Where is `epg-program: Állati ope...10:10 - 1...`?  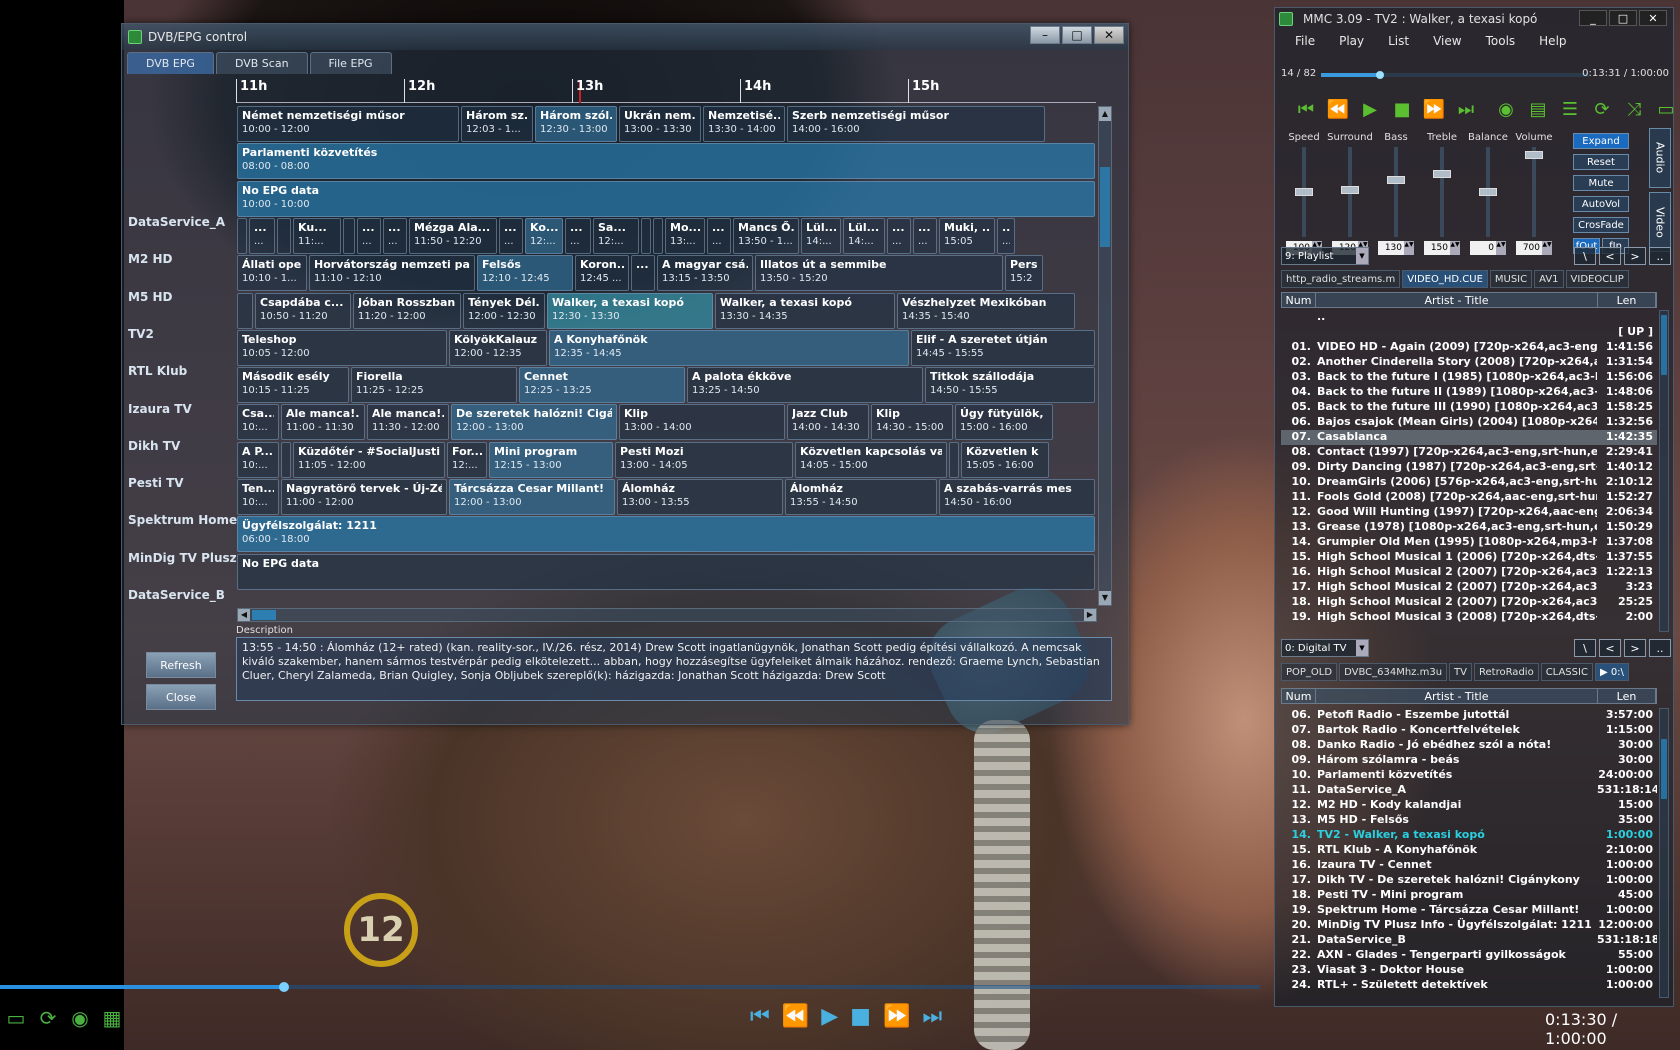
epg-program: Állati ope...10:10 - 1... is located at coordinates (272, 273).